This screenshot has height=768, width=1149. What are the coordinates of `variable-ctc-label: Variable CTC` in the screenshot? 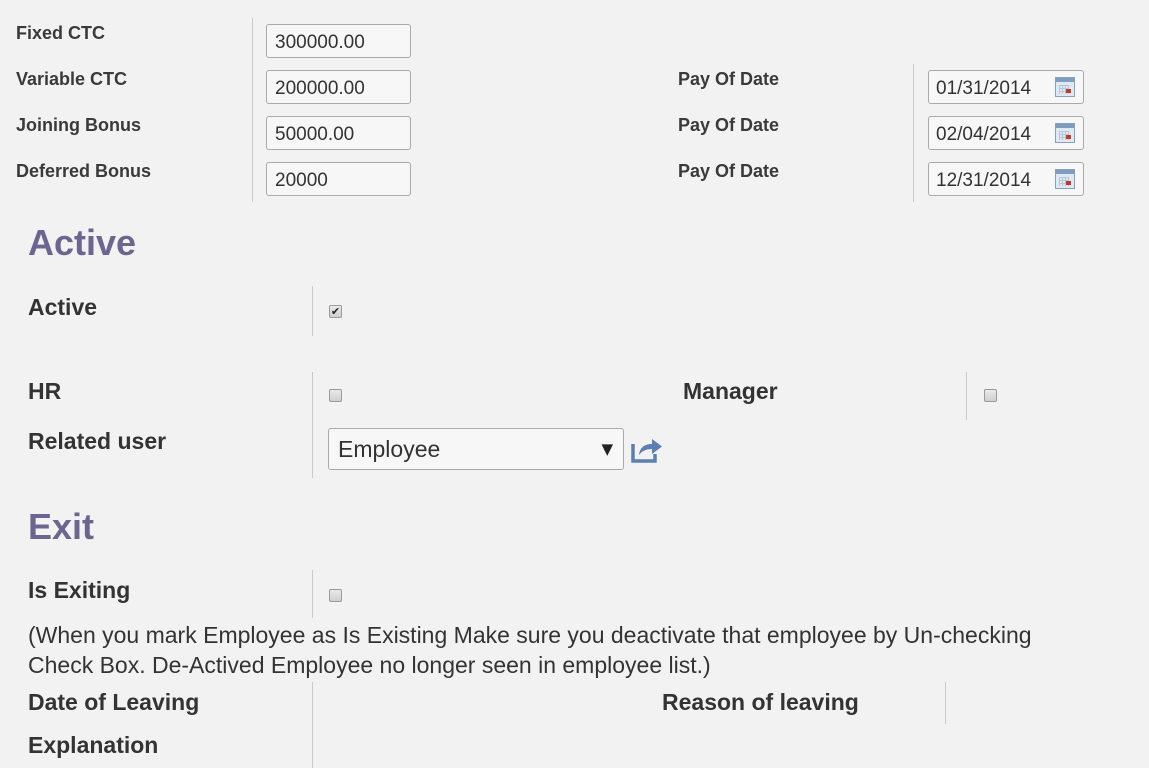 It's located at (72, 79).